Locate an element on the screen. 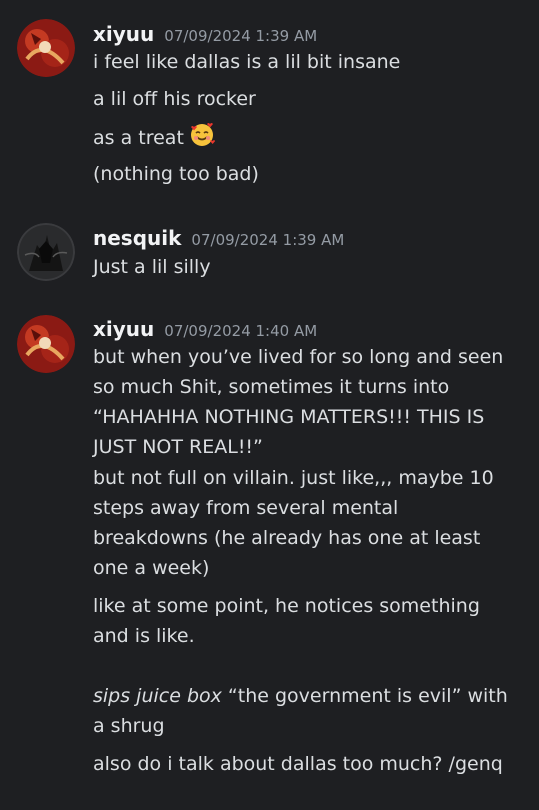 This screenshot has width=539, height=810. username: nesquik is located at coordinates (137, 238).